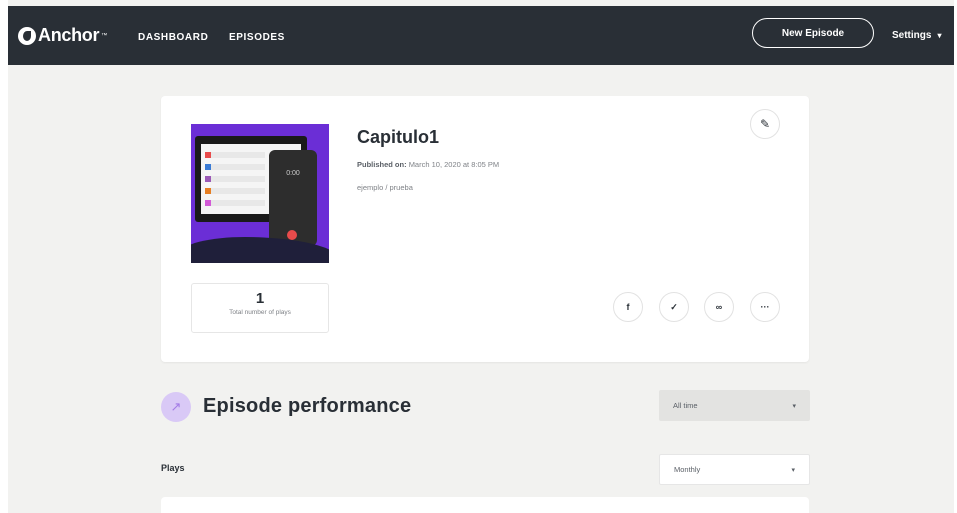 Image resolution: width=957 pixels, height=513 pixels. I want to click on copy-link-button: ∞, so click(719, 307).